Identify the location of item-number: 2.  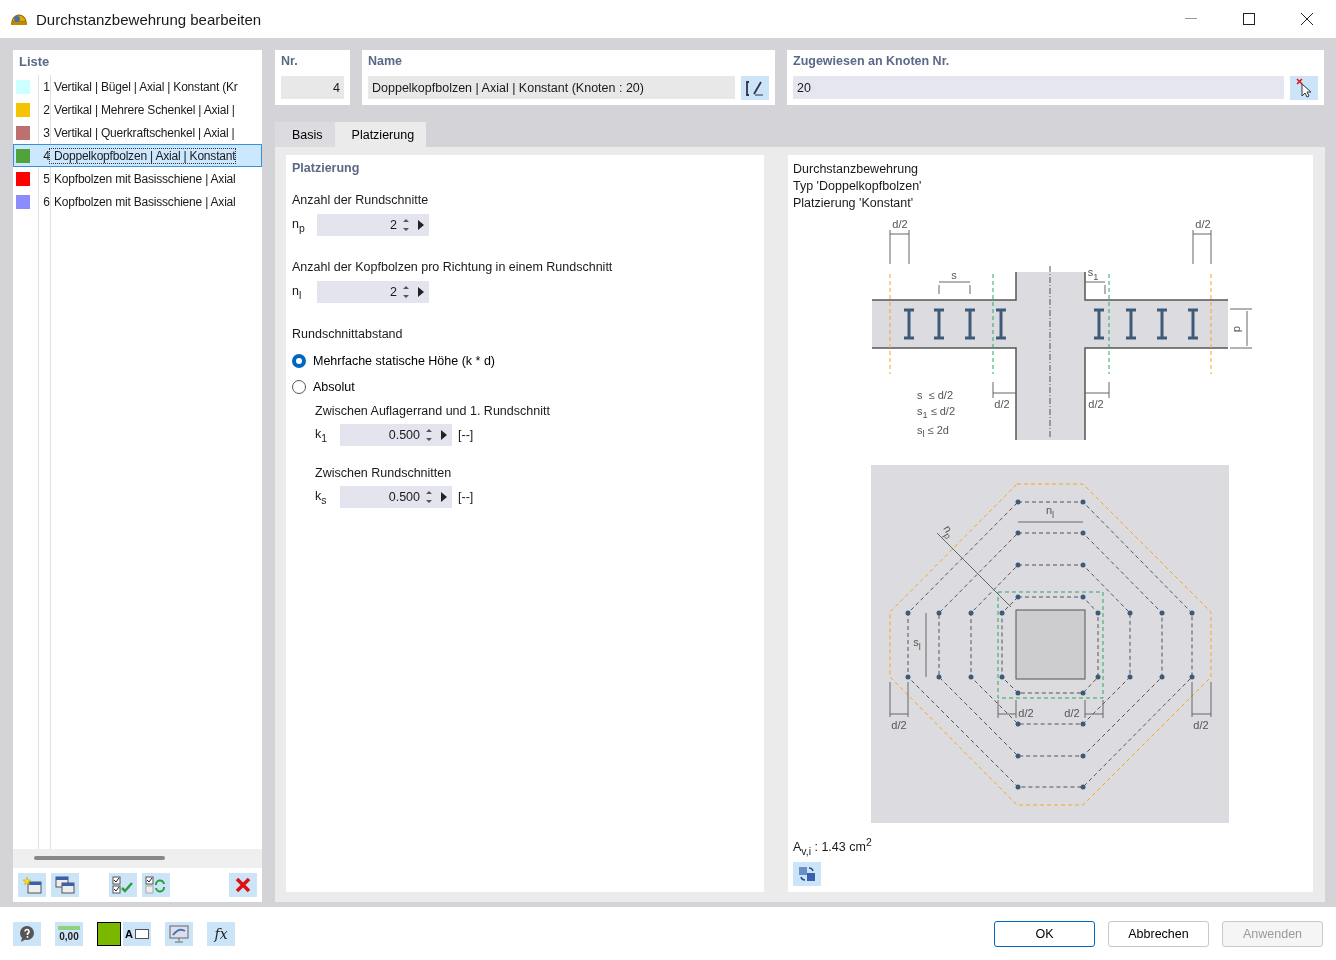
(46, 109).